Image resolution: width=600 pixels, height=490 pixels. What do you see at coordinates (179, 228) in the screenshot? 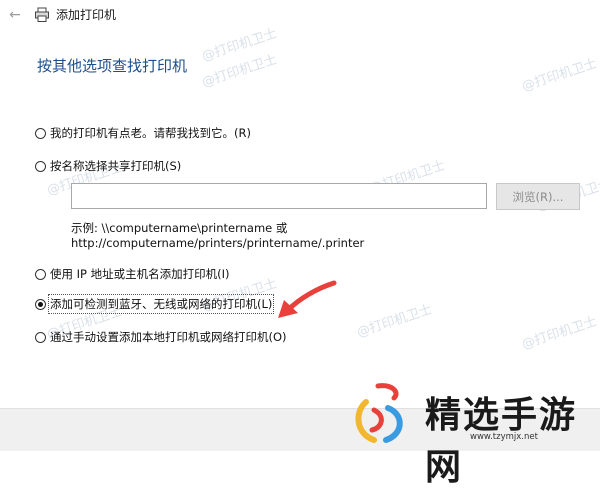
I see `example-line-1: 示例: \\computername\printername 或` at bounding box center [179, 228].